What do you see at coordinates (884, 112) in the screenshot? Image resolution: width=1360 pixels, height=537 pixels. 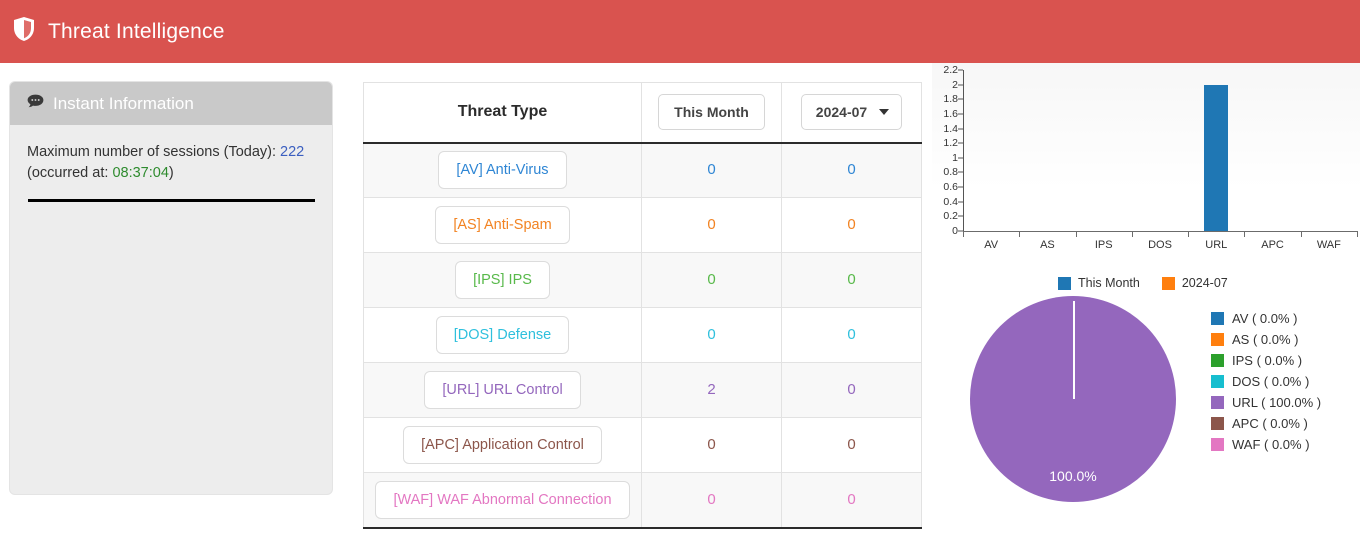 I see `chevron-down-icon` at bounding box center [884, 112].